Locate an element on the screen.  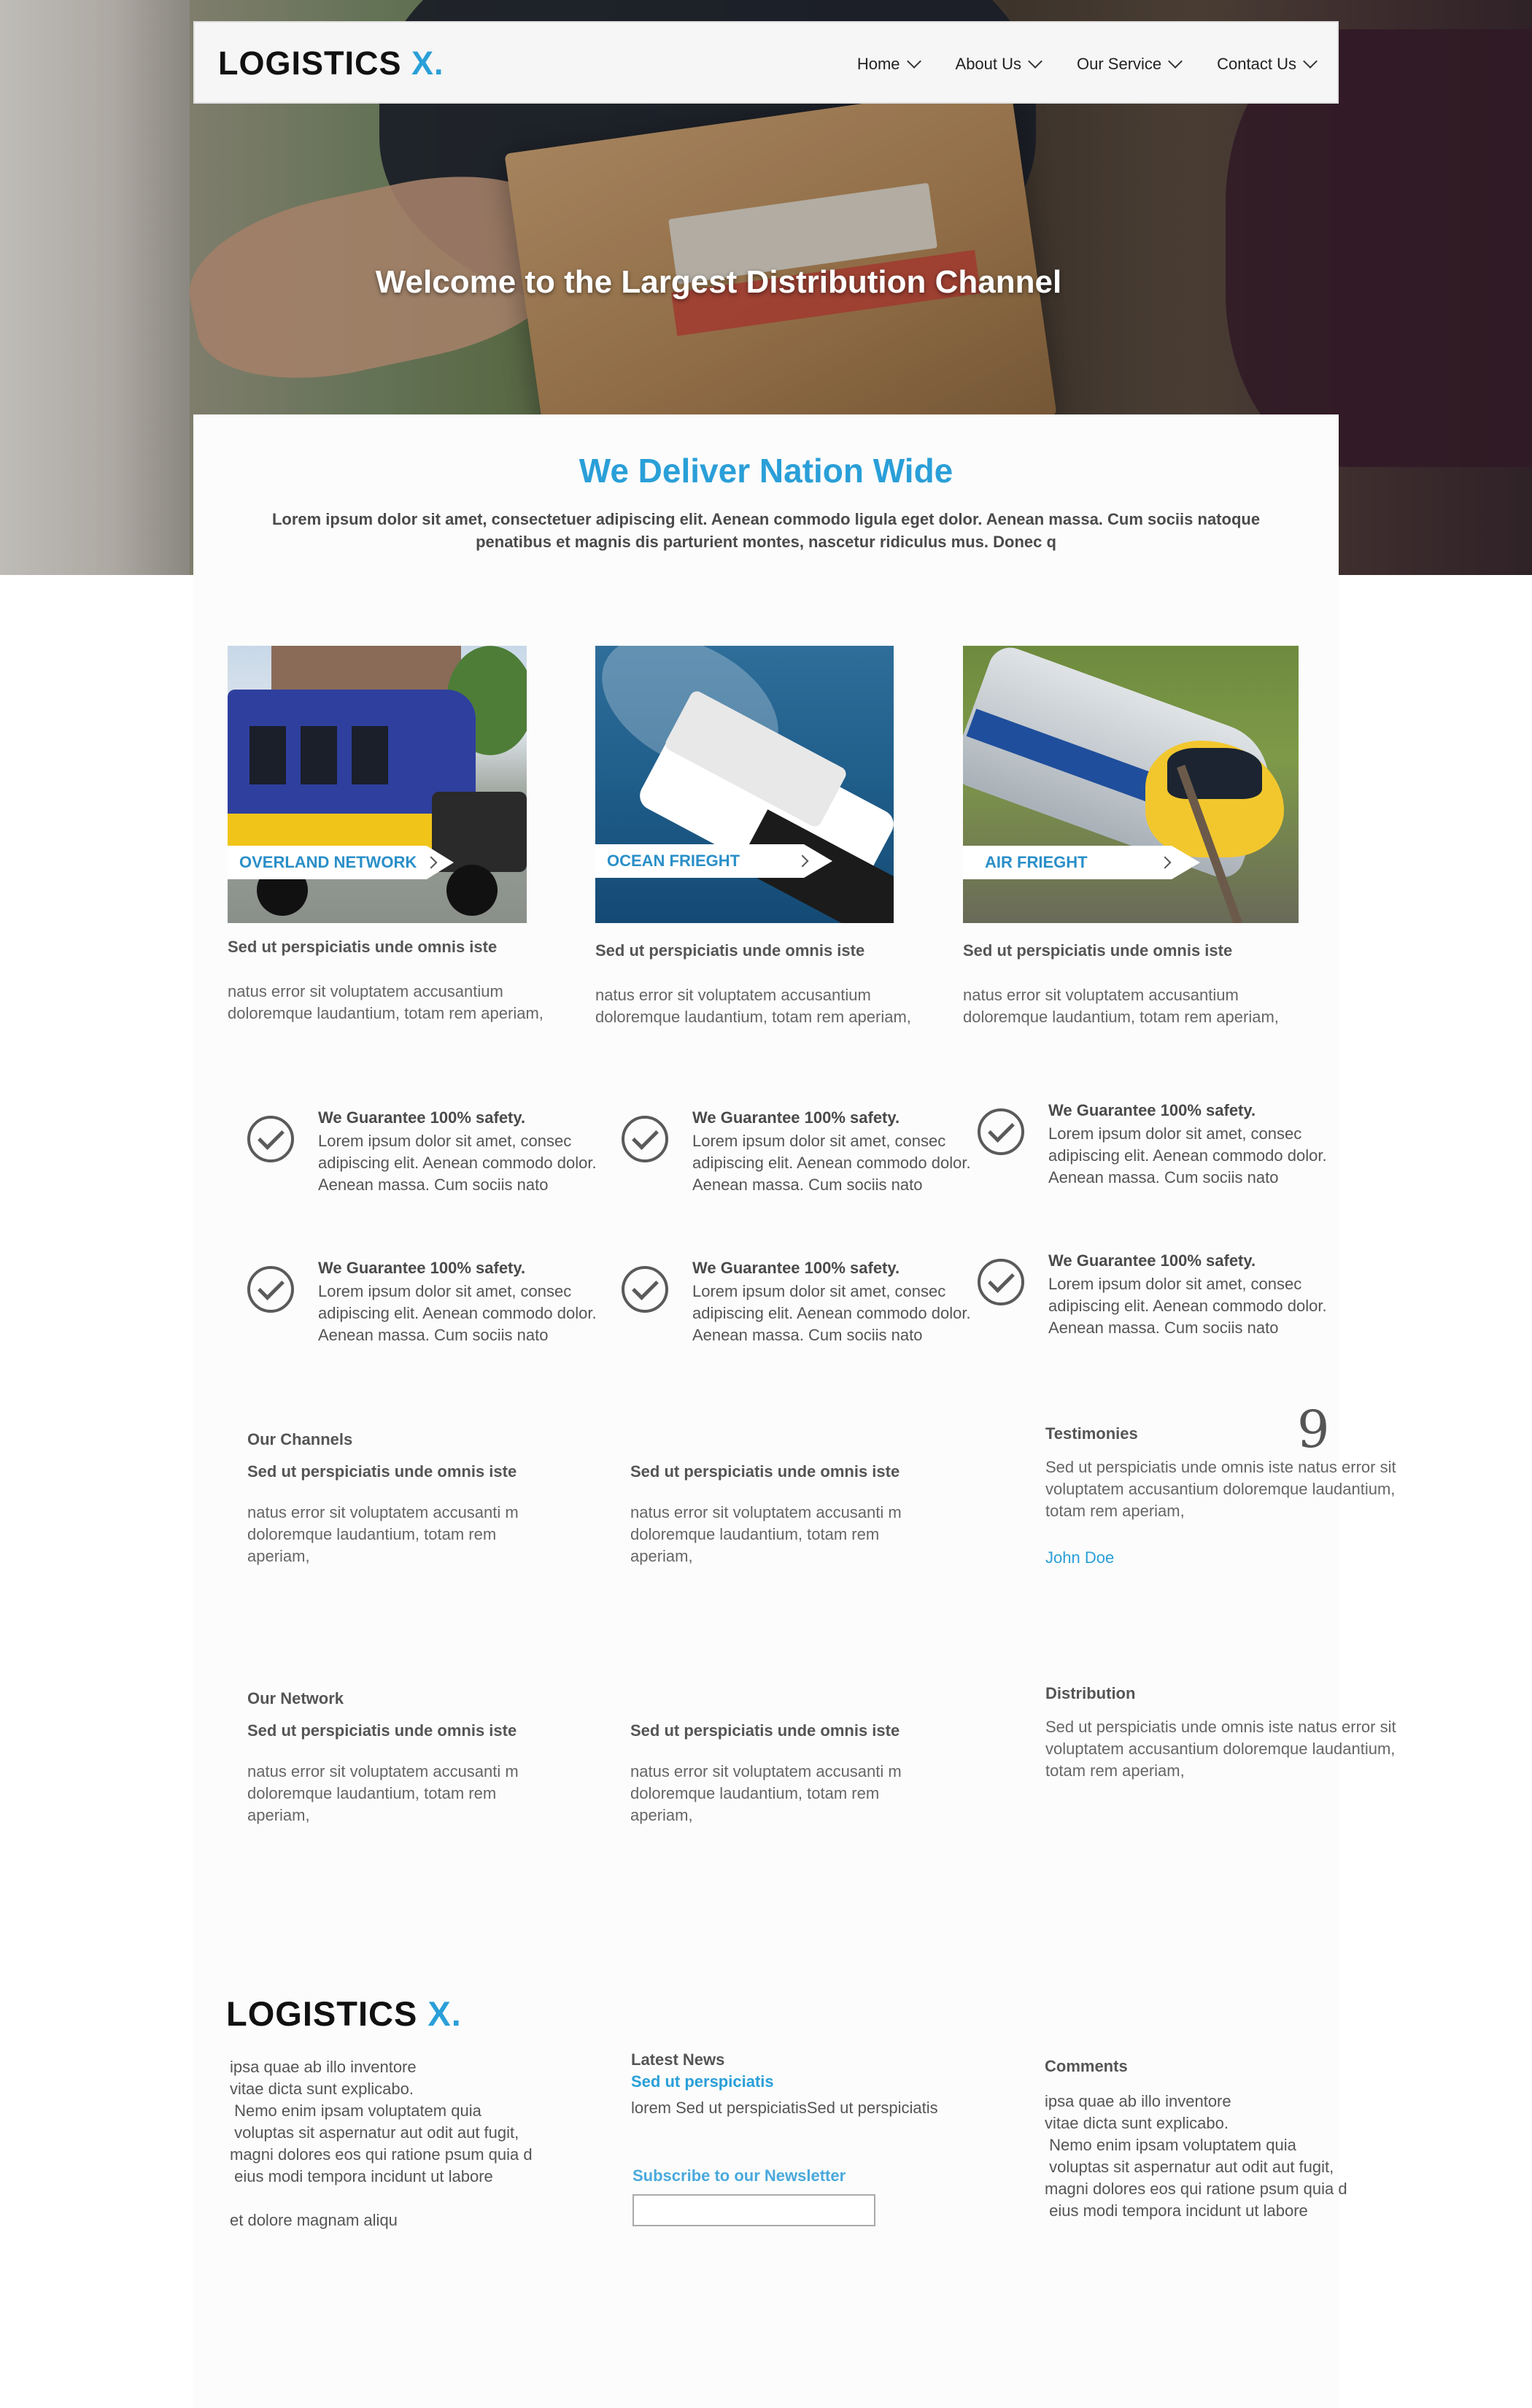
ship-image is located at coordinates (745, 785).